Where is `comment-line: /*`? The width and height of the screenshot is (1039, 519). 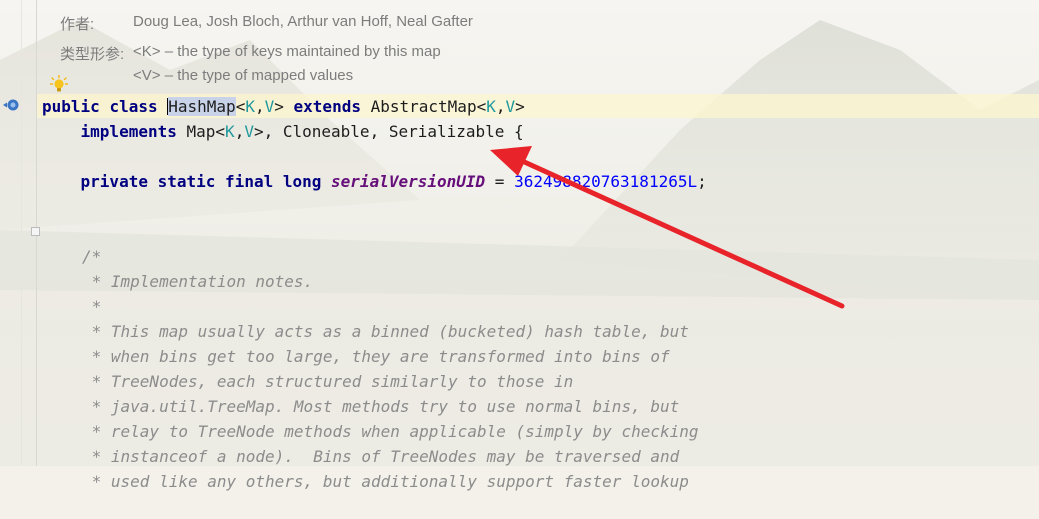
comment-line: /* is located at coordinates (92, 256).